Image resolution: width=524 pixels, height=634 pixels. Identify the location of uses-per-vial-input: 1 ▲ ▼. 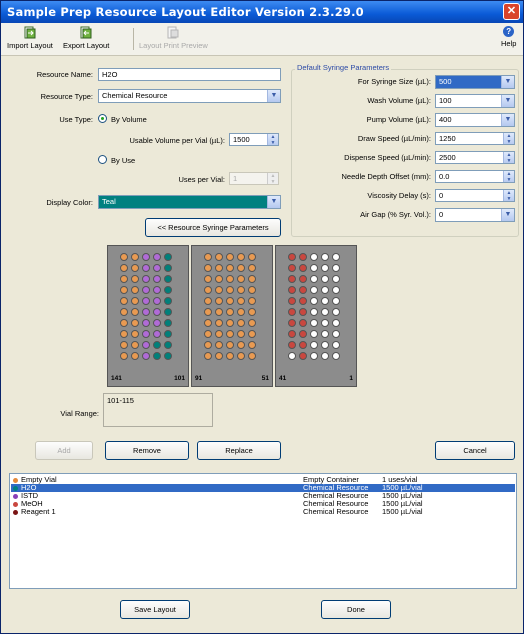
(254, 178).